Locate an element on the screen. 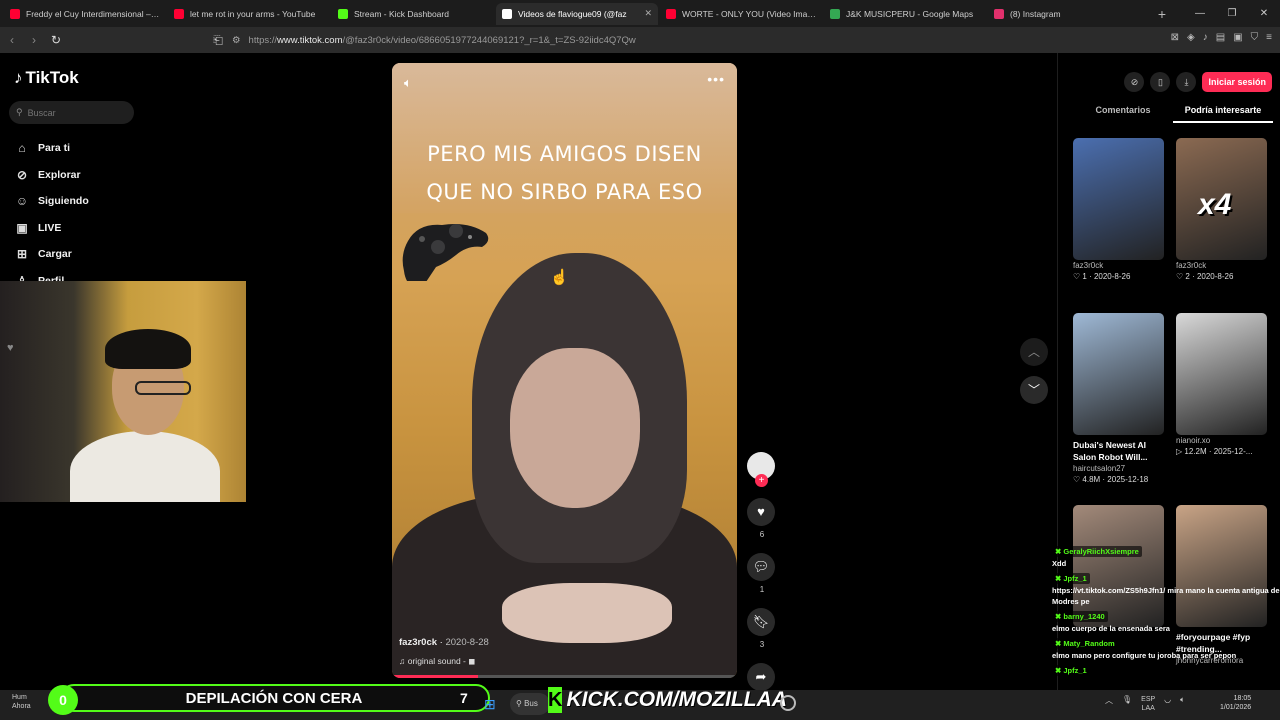  browser-tab: Freddy el Cuy Interdimensional – Esp is located at coordinates (85, 14).